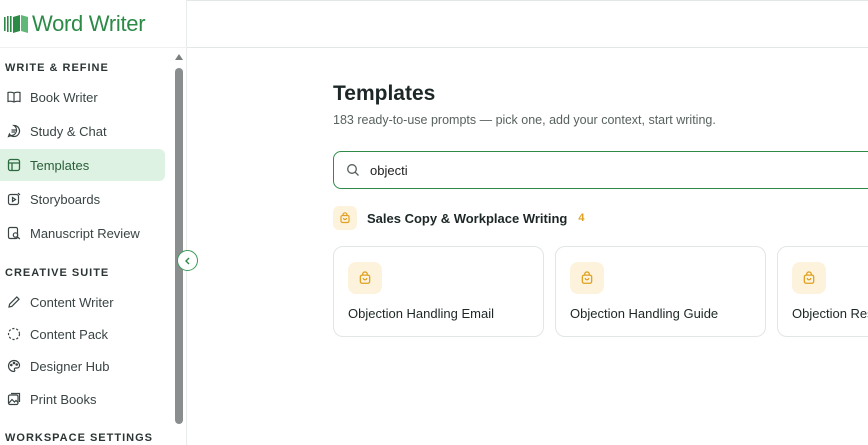 Image resolution: width=868 pixels, height=445 pixels. I want to click on brand: Word Writer, so click(93, 24).